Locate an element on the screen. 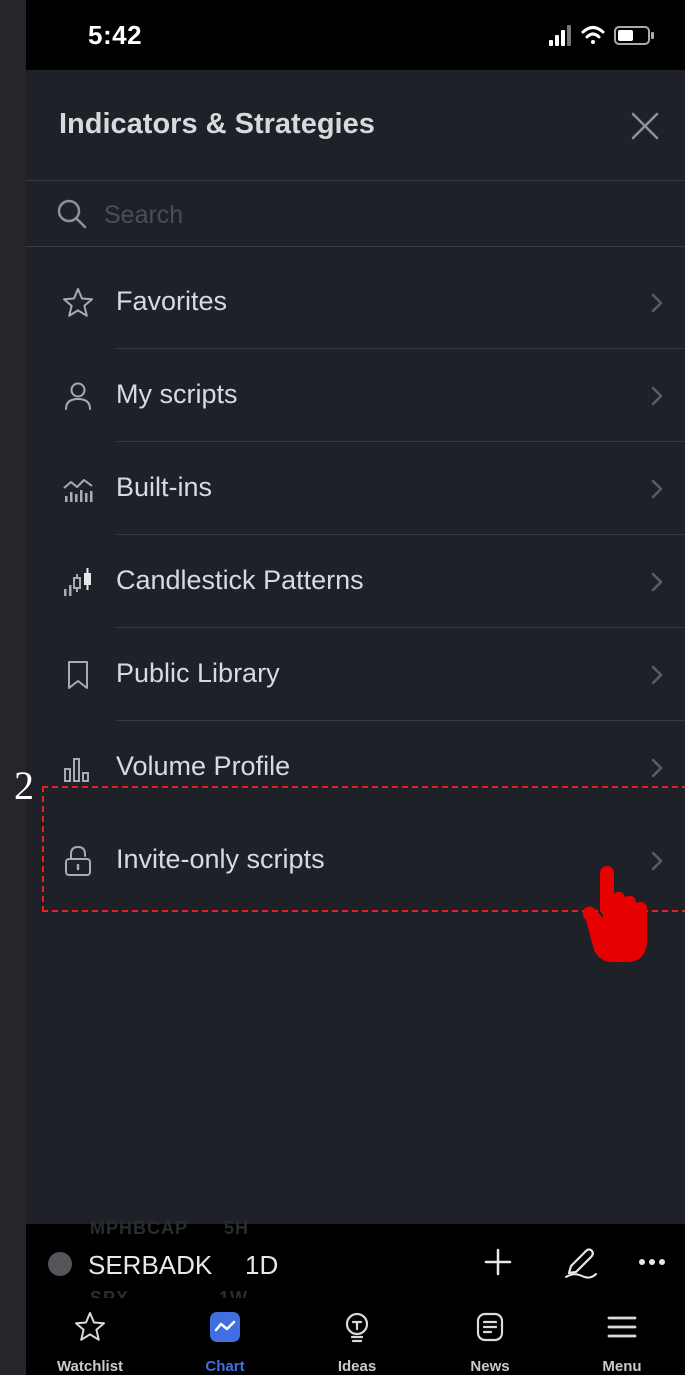  tab-news: News is located at coordinates (490, 1336).